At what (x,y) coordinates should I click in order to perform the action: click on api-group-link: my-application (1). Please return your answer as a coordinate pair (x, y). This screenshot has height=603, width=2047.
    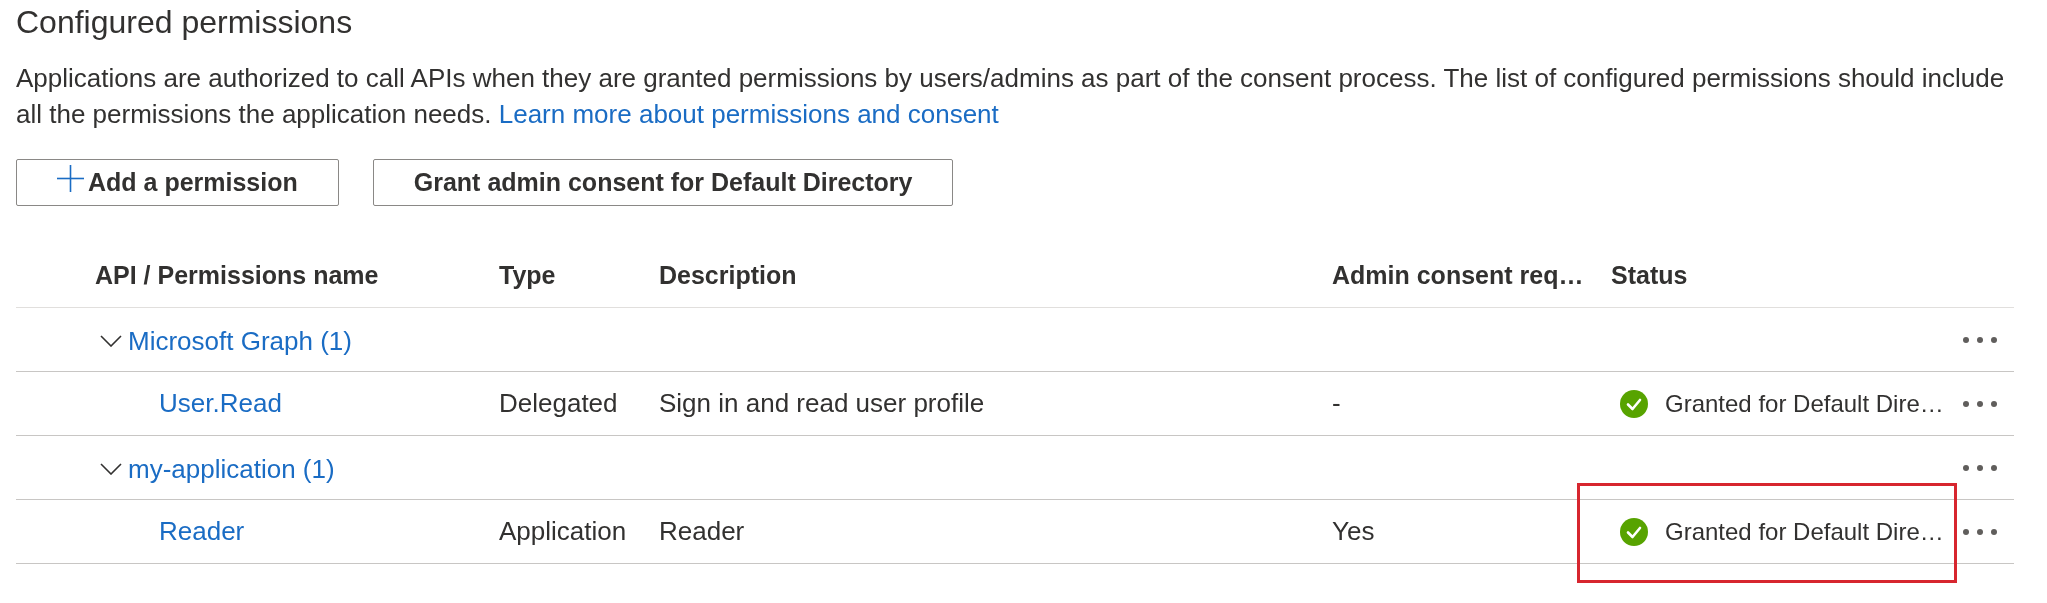
    Looking at the image, I should click on (231, 469).